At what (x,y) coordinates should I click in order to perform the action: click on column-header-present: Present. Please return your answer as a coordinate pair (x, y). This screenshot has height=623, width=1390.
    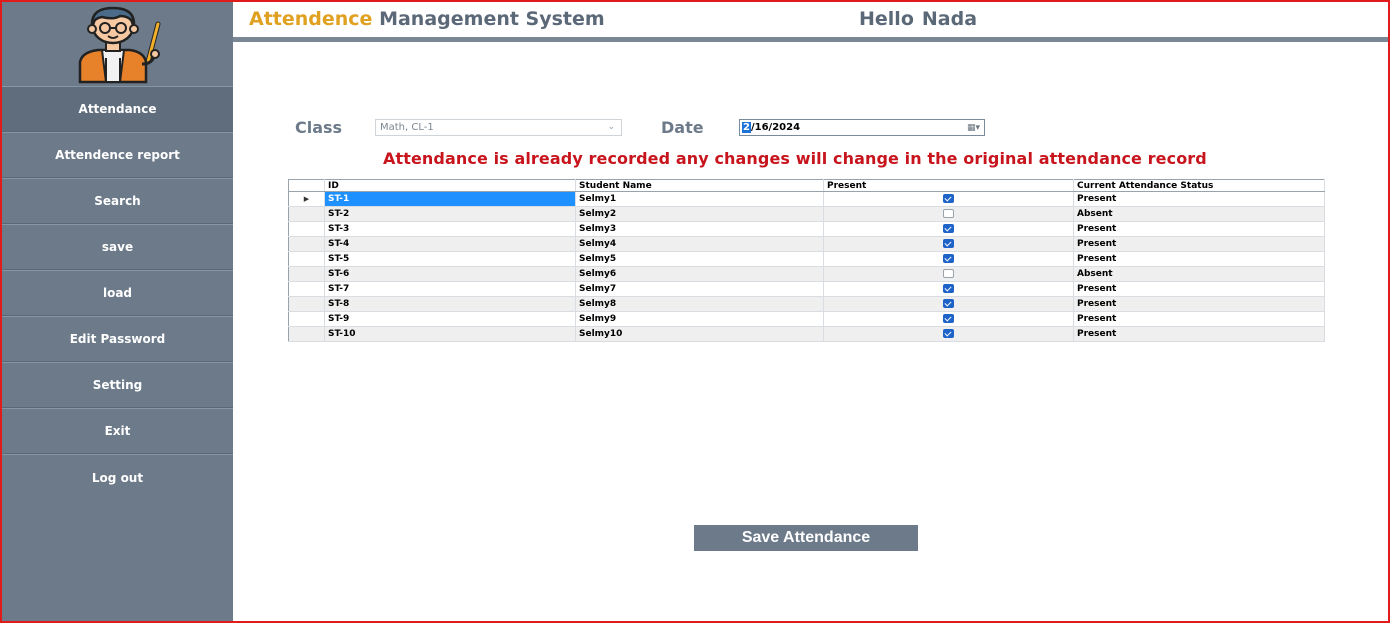
    Looking at the image, I should click on (948, 185).